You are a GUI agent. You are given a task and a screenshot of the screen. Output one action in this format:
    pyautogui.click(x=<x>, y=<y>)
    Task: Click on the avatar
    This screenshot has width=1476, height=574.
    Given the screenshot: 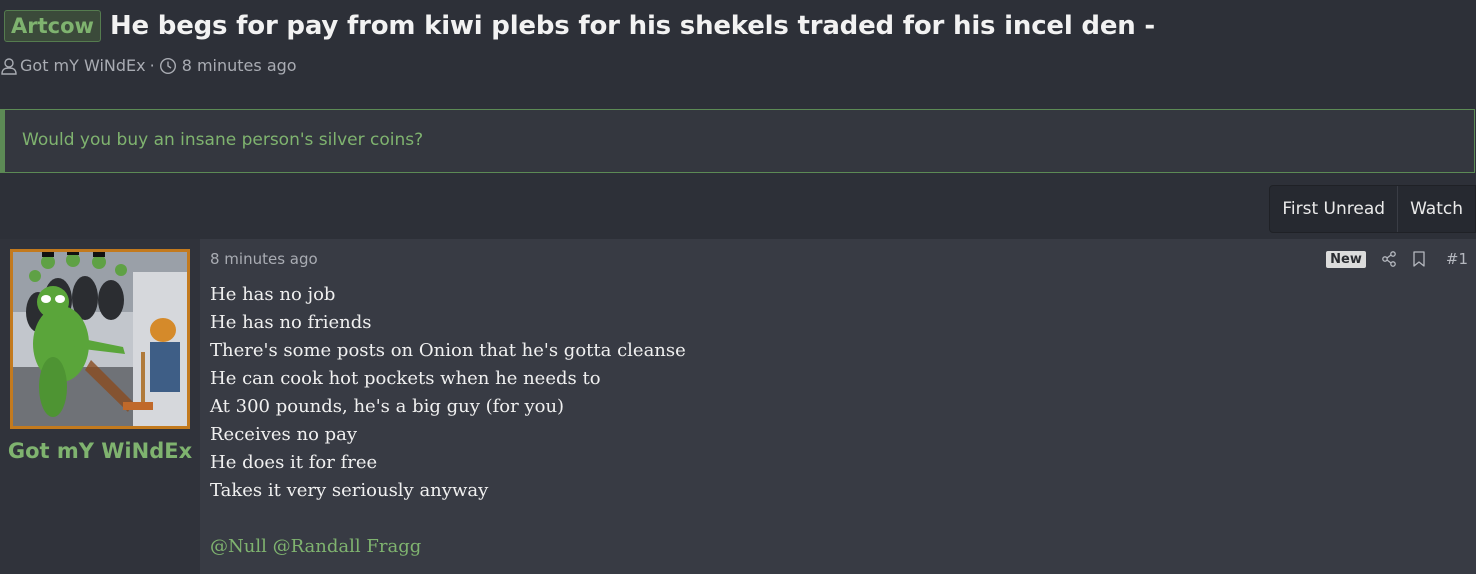 What is the action you would take?
    pyautogui.click(x=100, y=339)
    